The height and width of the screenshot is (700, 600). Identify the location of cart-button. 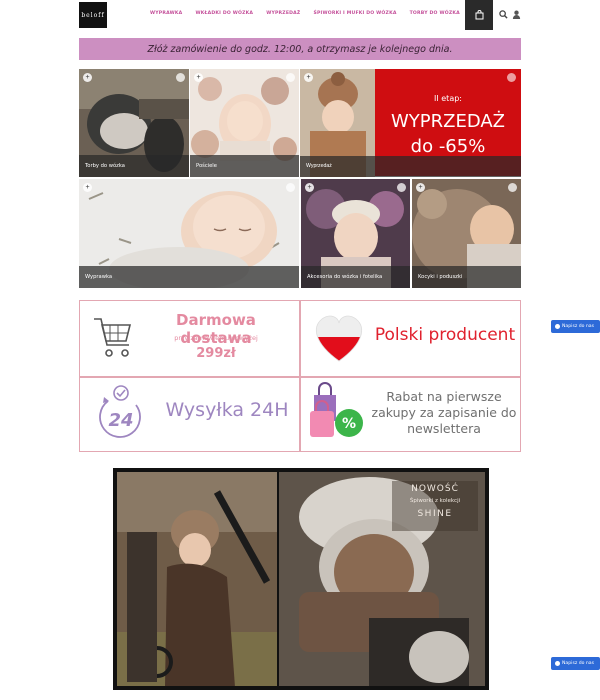
(479, 15).